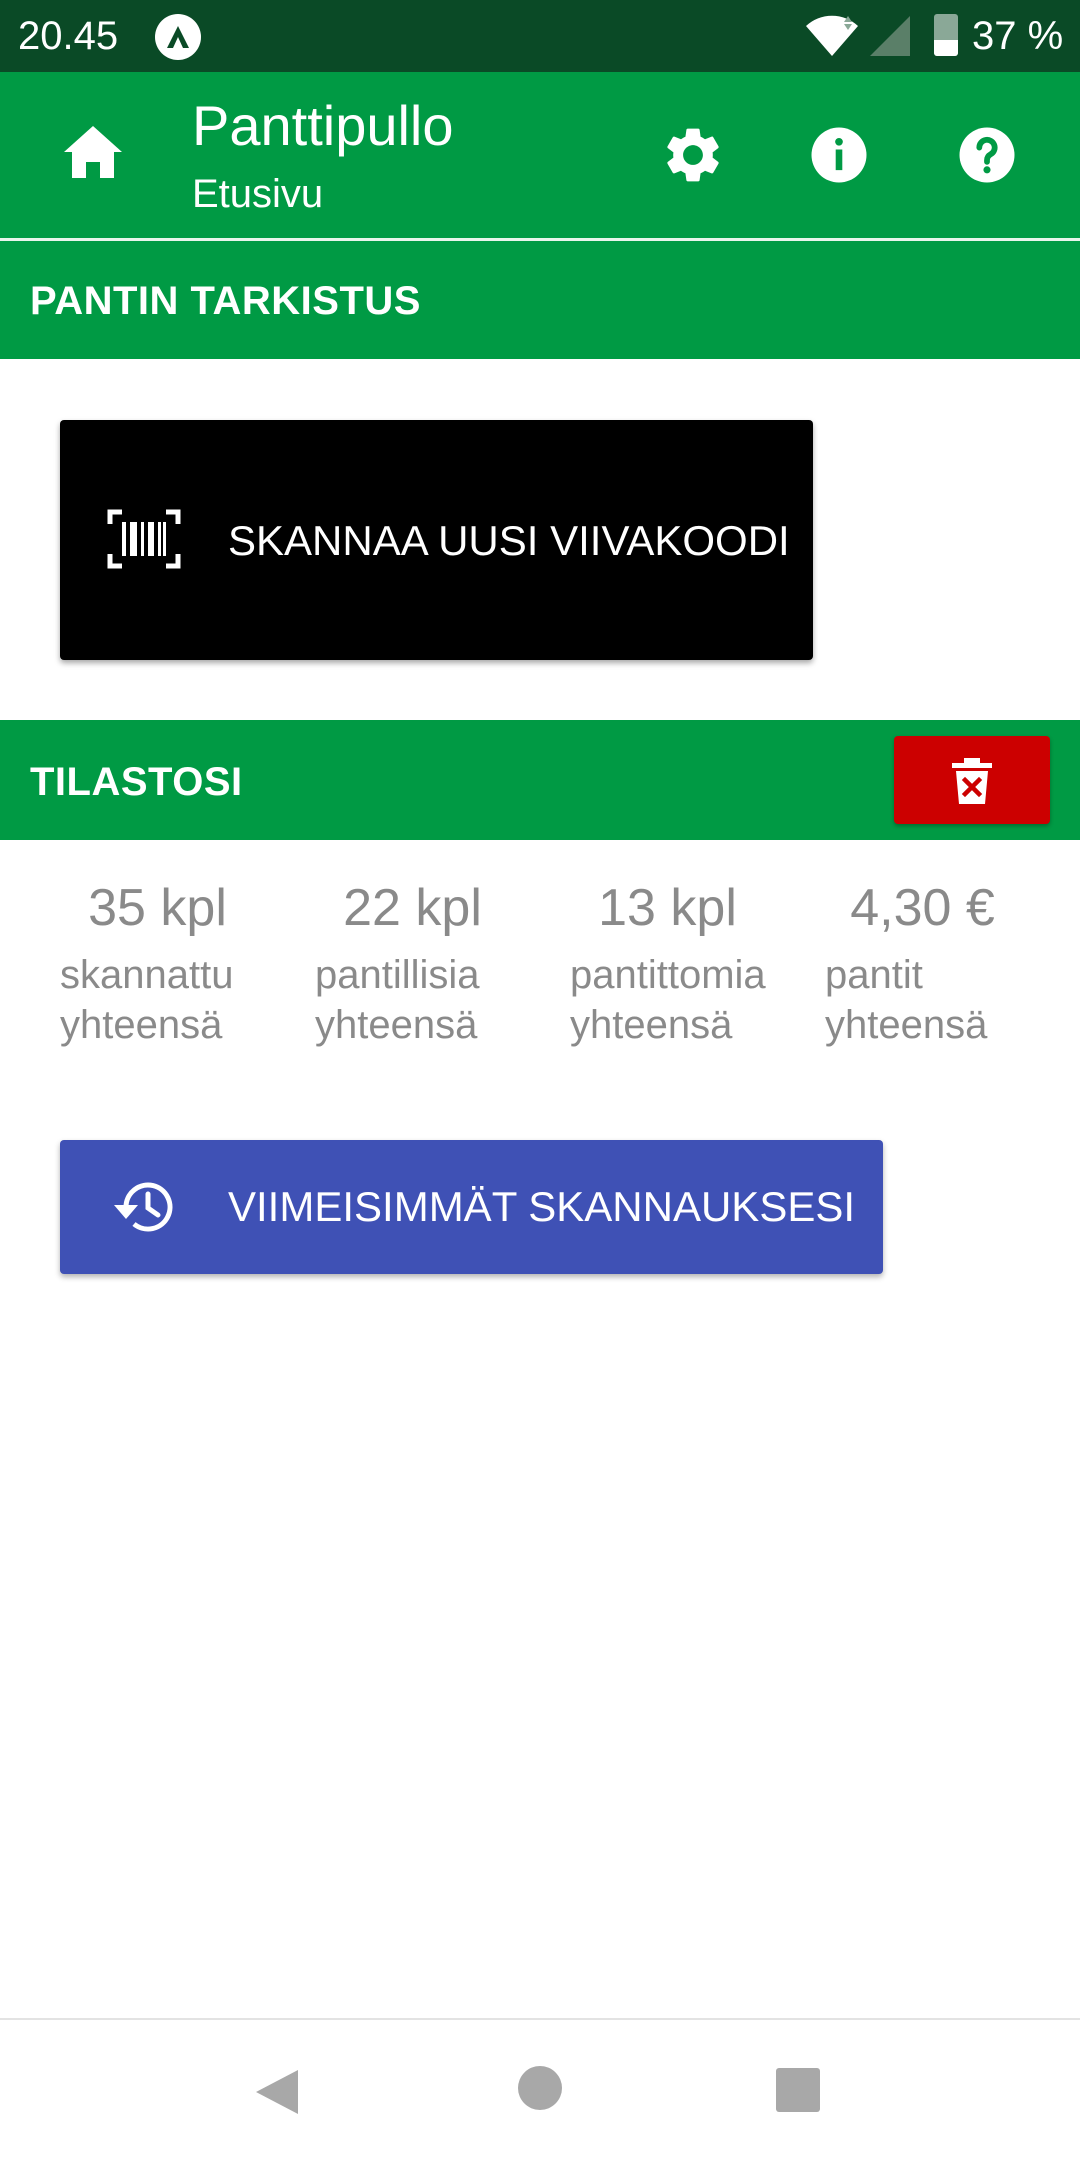 The height and width of the screenshot is (2160, 1080). I want to click on stat-value: 4,30 €, so click(922, 908).